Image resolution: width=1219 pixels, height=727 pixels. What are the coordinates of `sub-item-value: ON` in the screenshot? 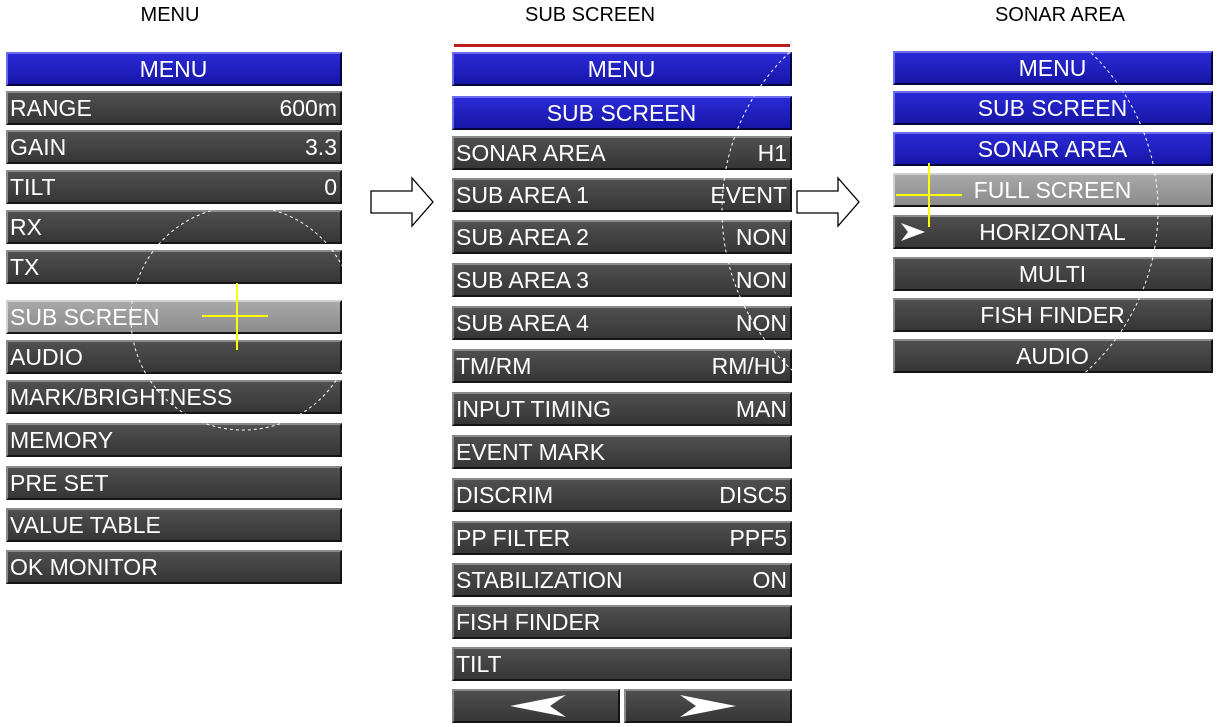 It's located at (770, 580).